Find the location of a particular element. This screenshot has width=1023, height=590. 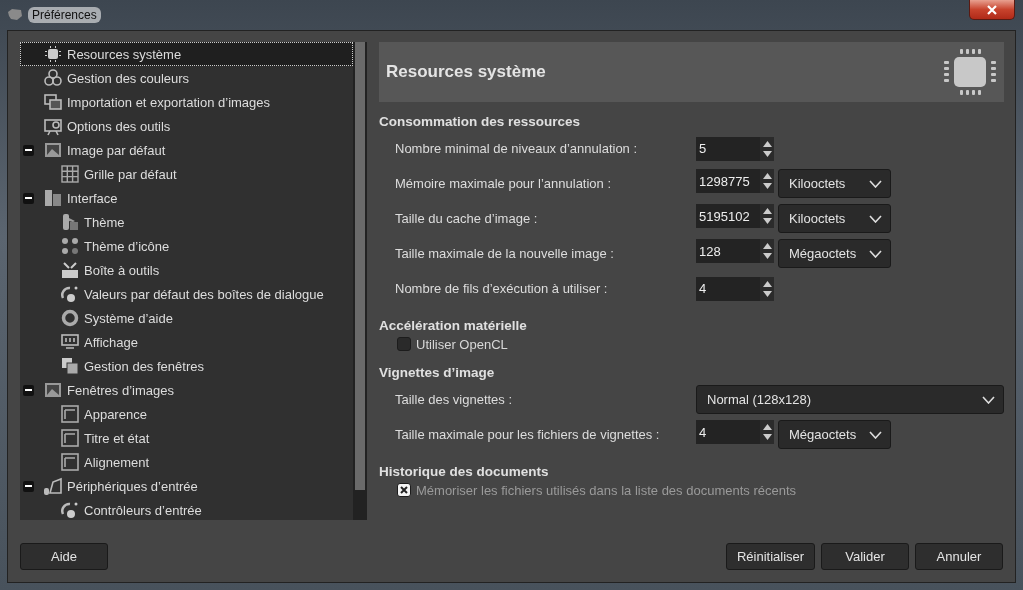

tree-item: Image par défaut is located at coordinates (186, 150).